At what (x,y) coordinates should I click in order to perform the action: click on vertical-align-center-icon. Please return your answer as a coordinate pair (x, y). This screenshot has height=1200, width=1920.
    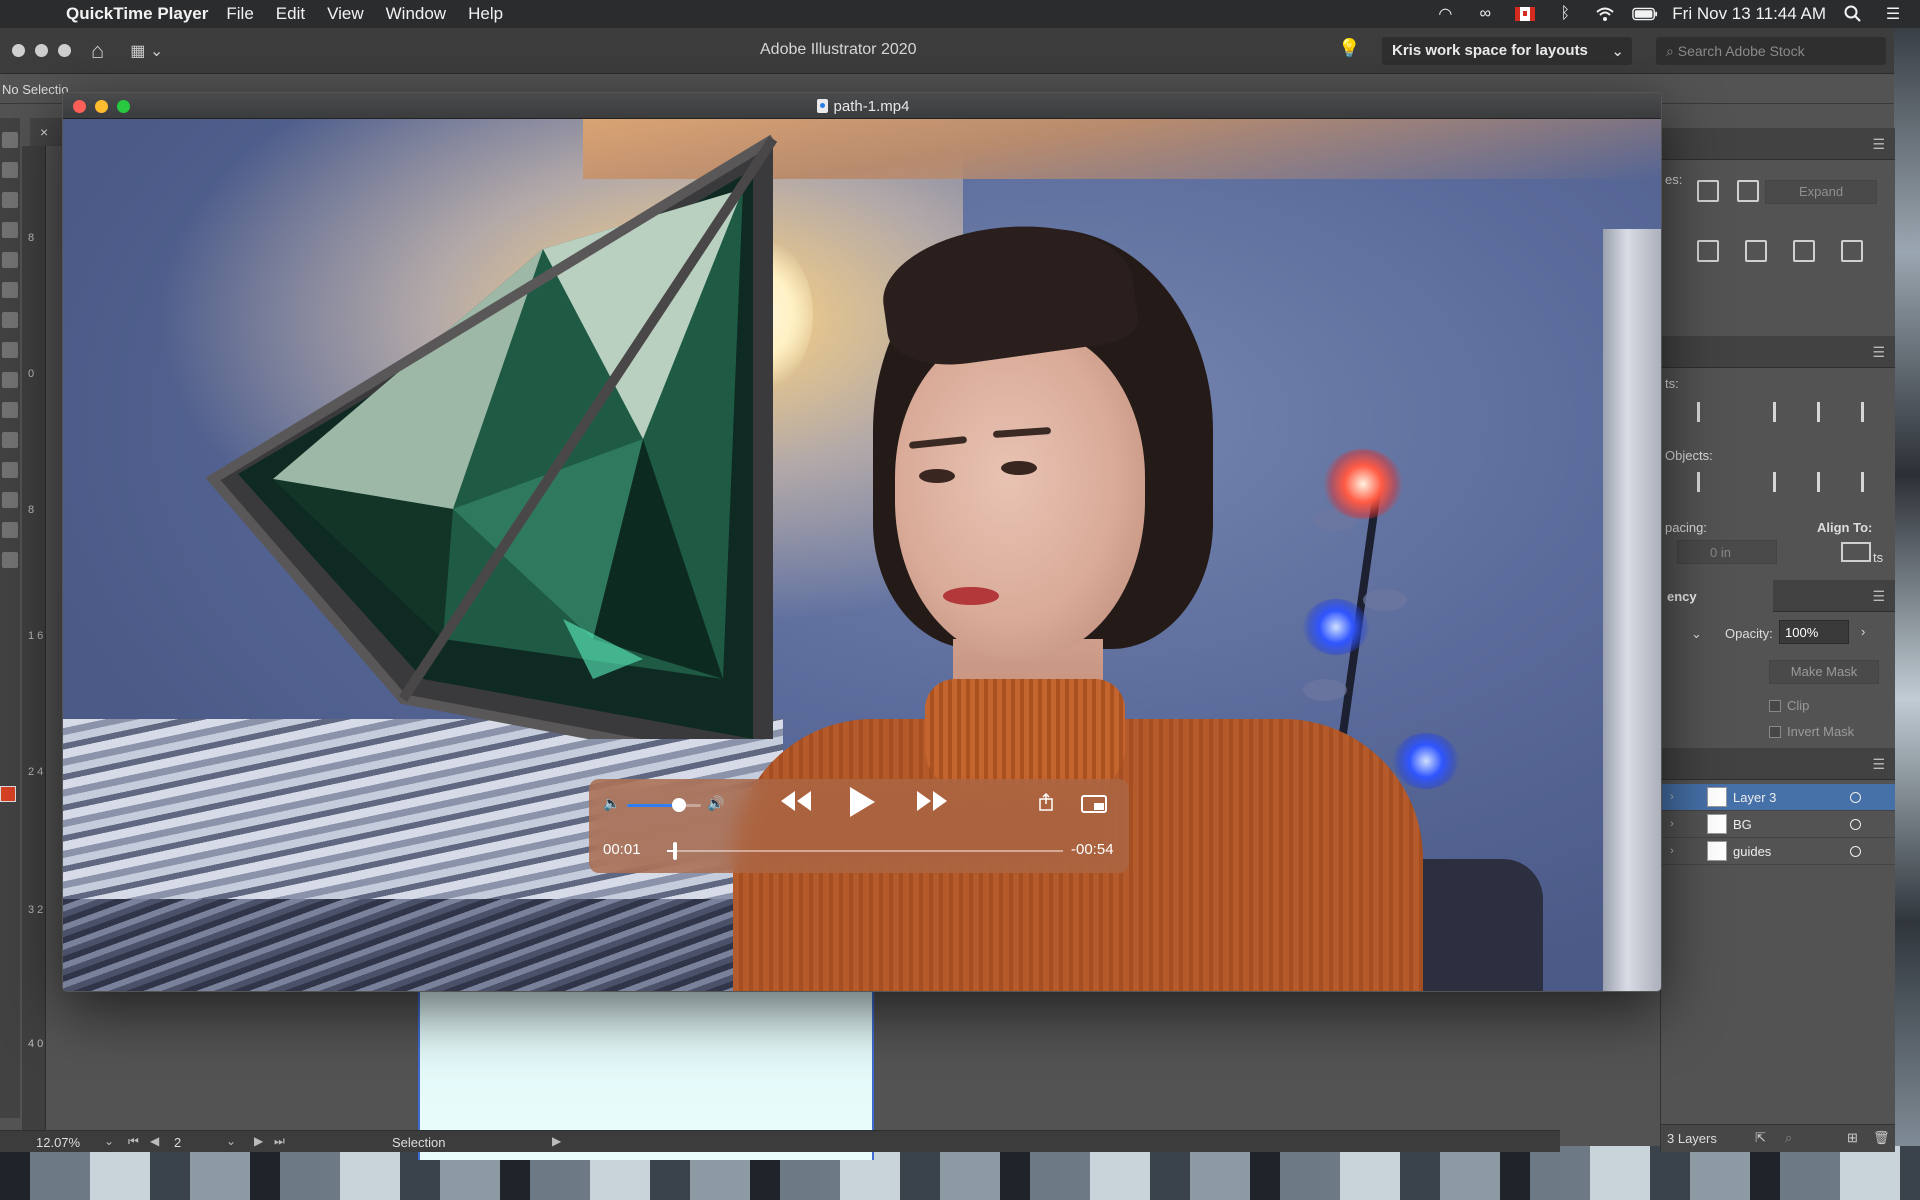
    Looking at the image, I should click on (1828, 412).